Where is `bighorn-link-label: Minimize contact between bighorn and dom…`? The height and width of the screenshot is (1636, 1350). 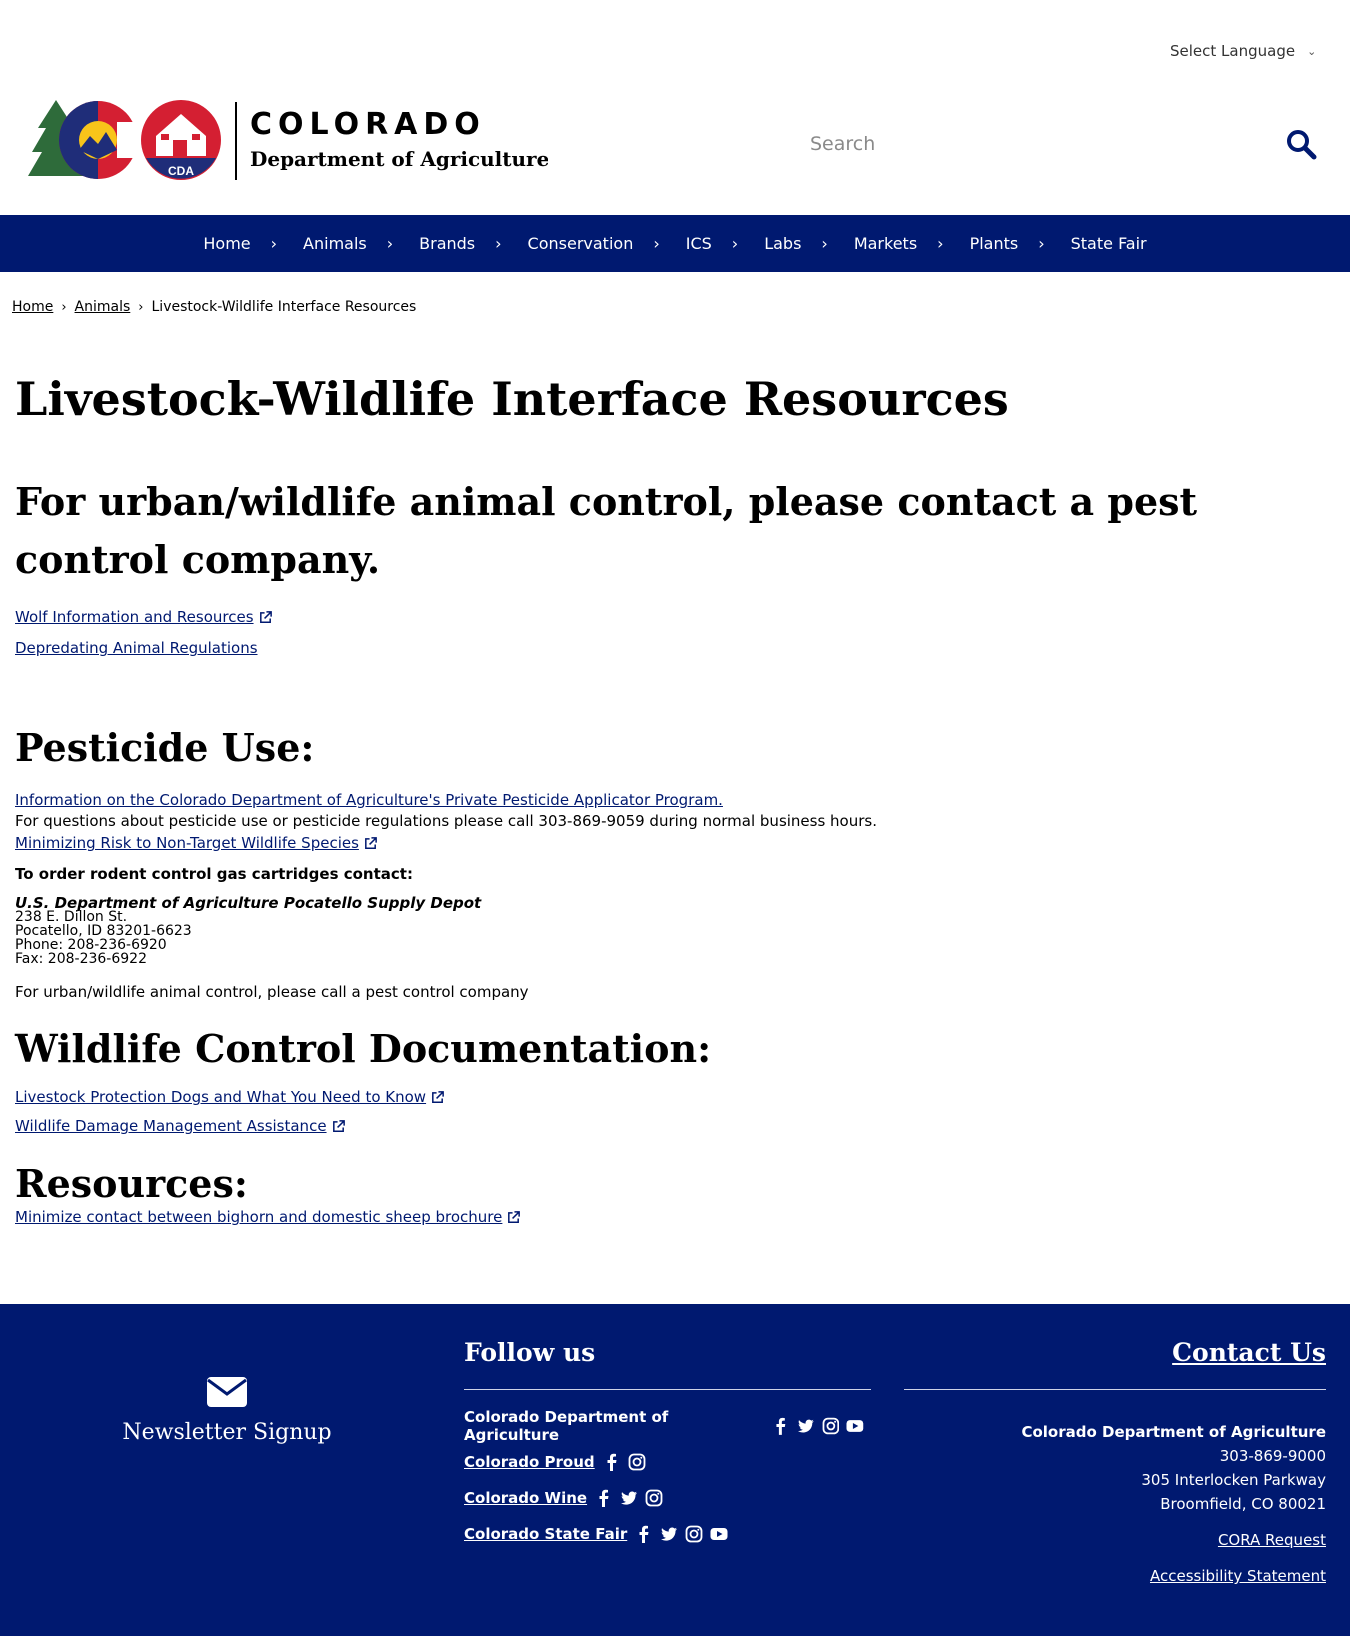 bighorn-link-label: Minimize contact between bighorn and dom… is located at coordinates (259, 1217).